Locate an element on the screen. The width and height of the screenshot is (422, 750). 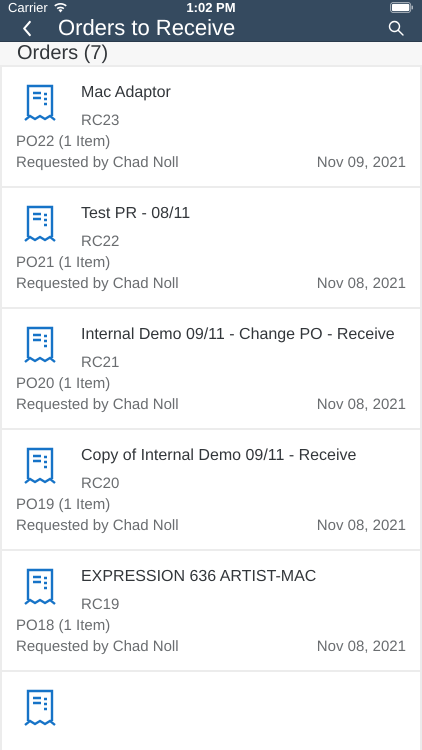
back-icon is located at coordinates (27, 28).